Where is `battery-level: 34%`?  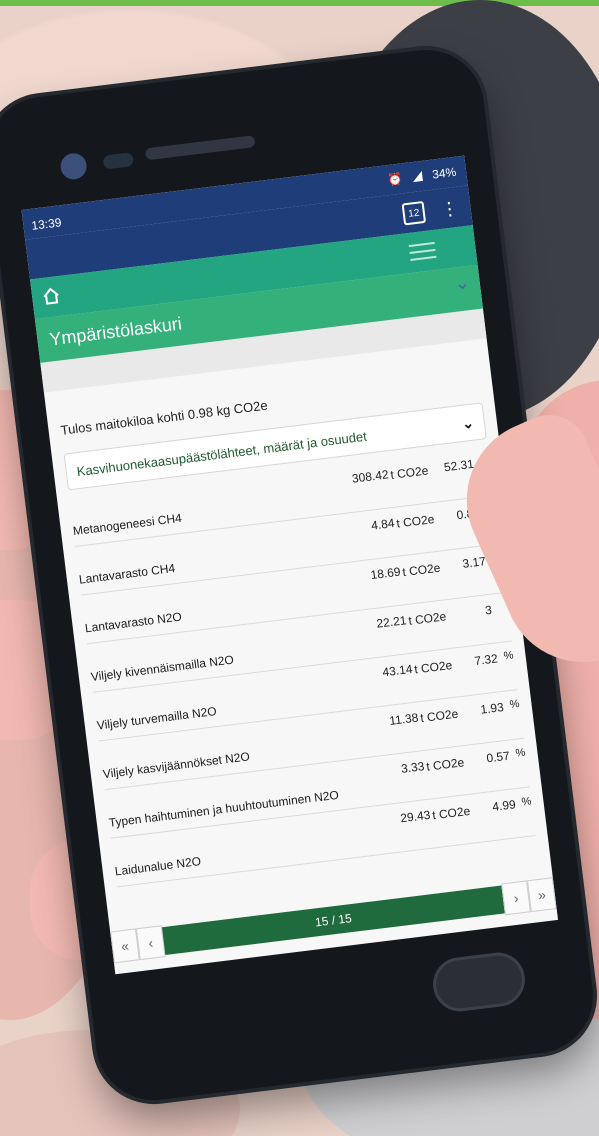 battery-level: 34% is located at coordinates (444, 173).